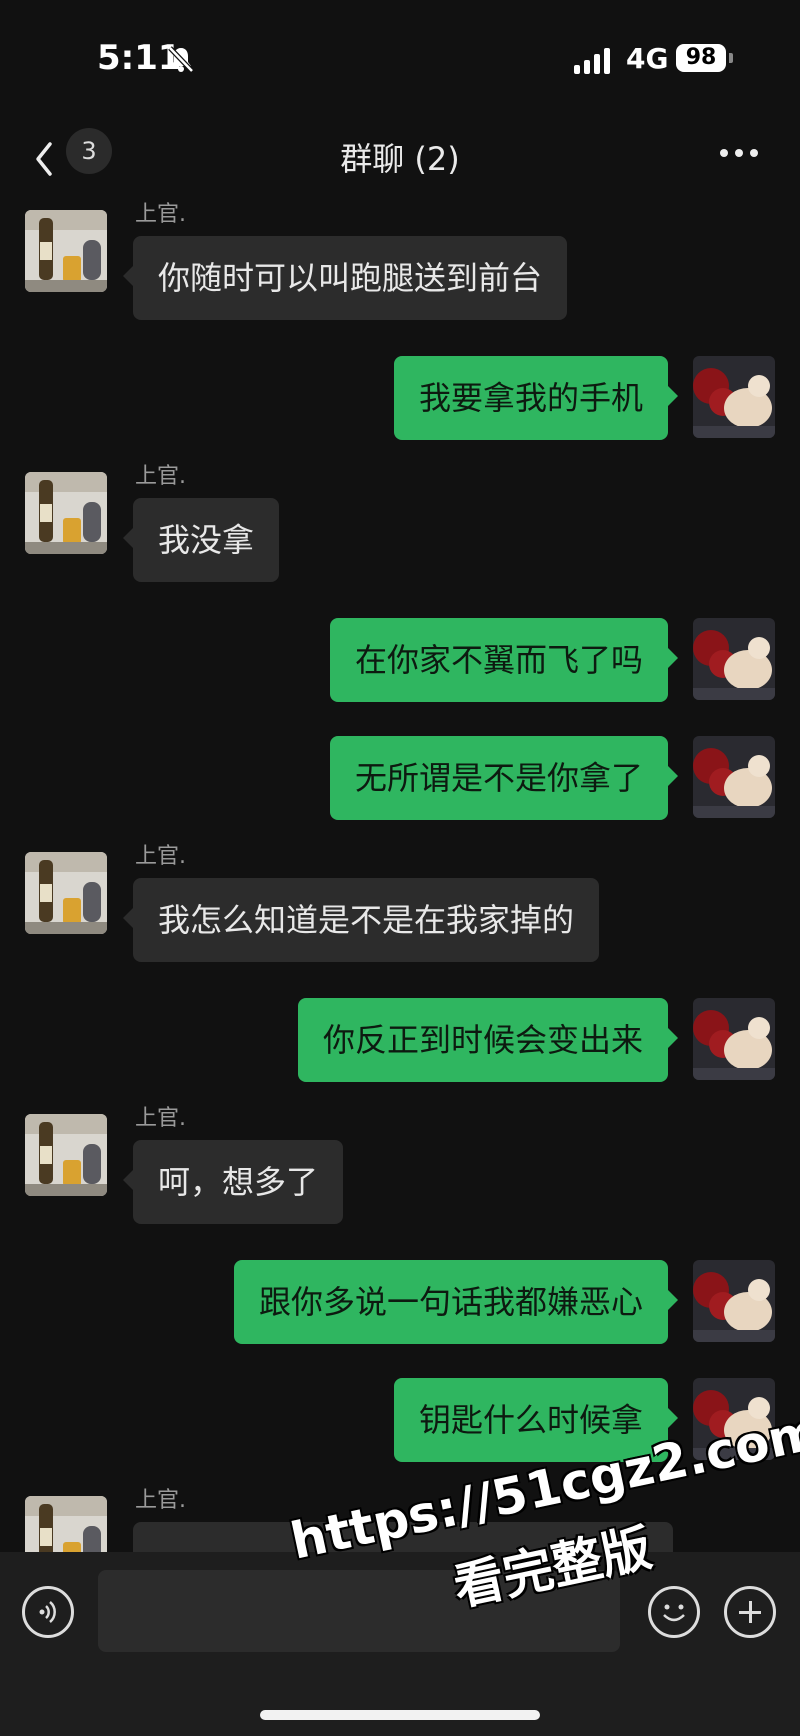 The width and height of the screenshot is (800, 1736). I want to click on message-bubble-outgoing: 跟你多说一句话我都嫌恶心, so click(456, 1302).